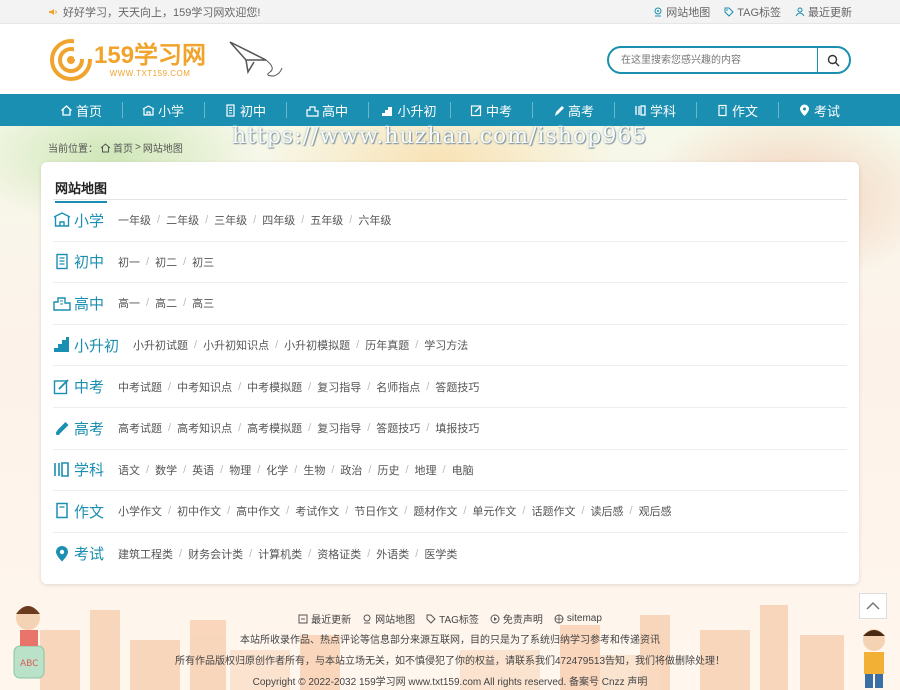  I want to click on sitemap-link: 四年级, so click(278, 220).